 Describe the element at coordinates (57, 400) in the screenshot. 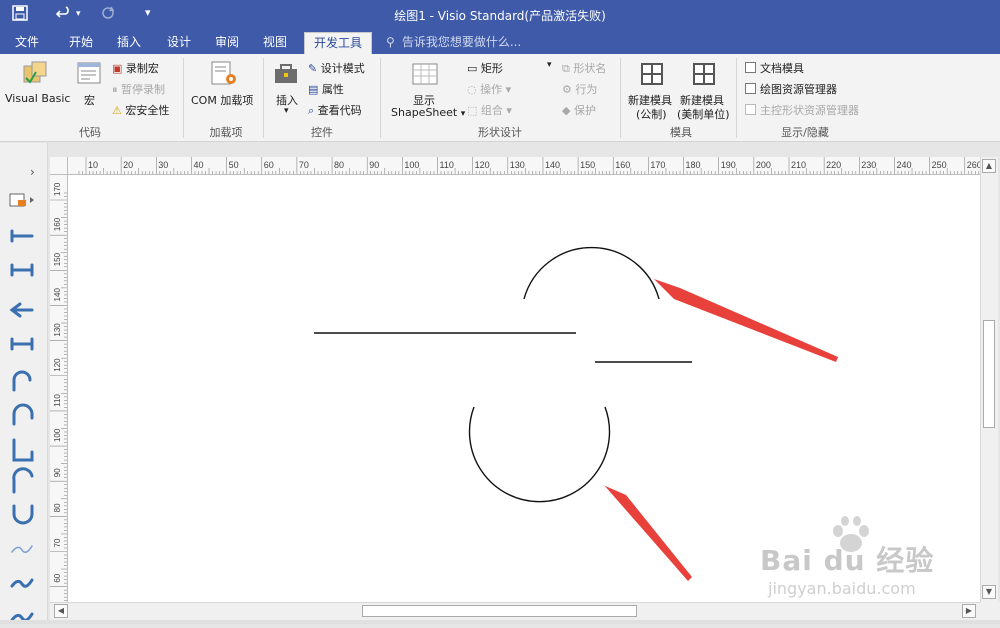

I see `ruler-tick-label: 110` at that location.